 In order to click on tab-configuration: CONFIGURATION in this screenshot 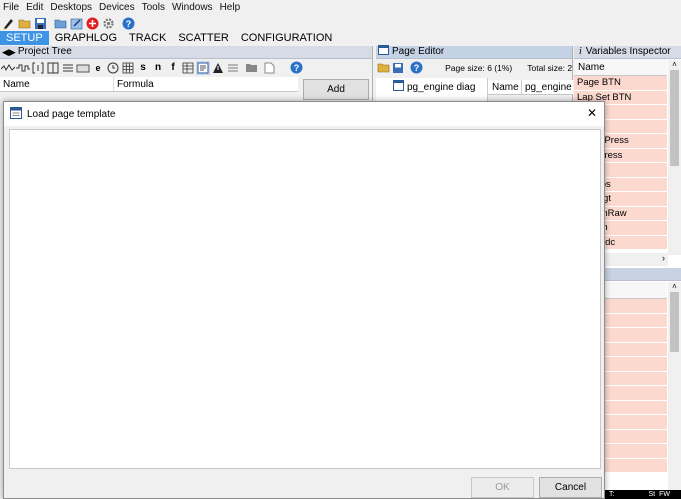, I will do `click(286, 38)`.